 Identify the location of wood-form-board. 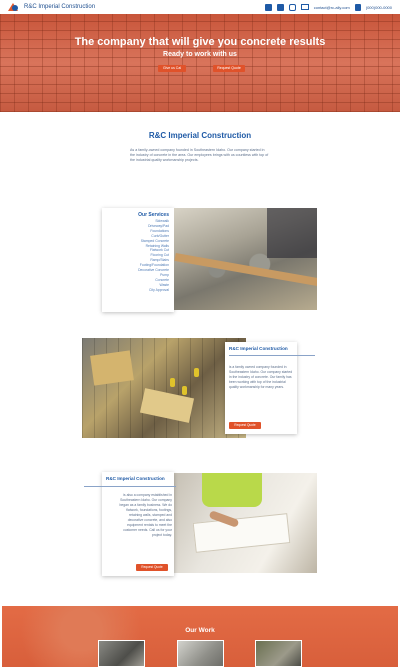
(245, 270).